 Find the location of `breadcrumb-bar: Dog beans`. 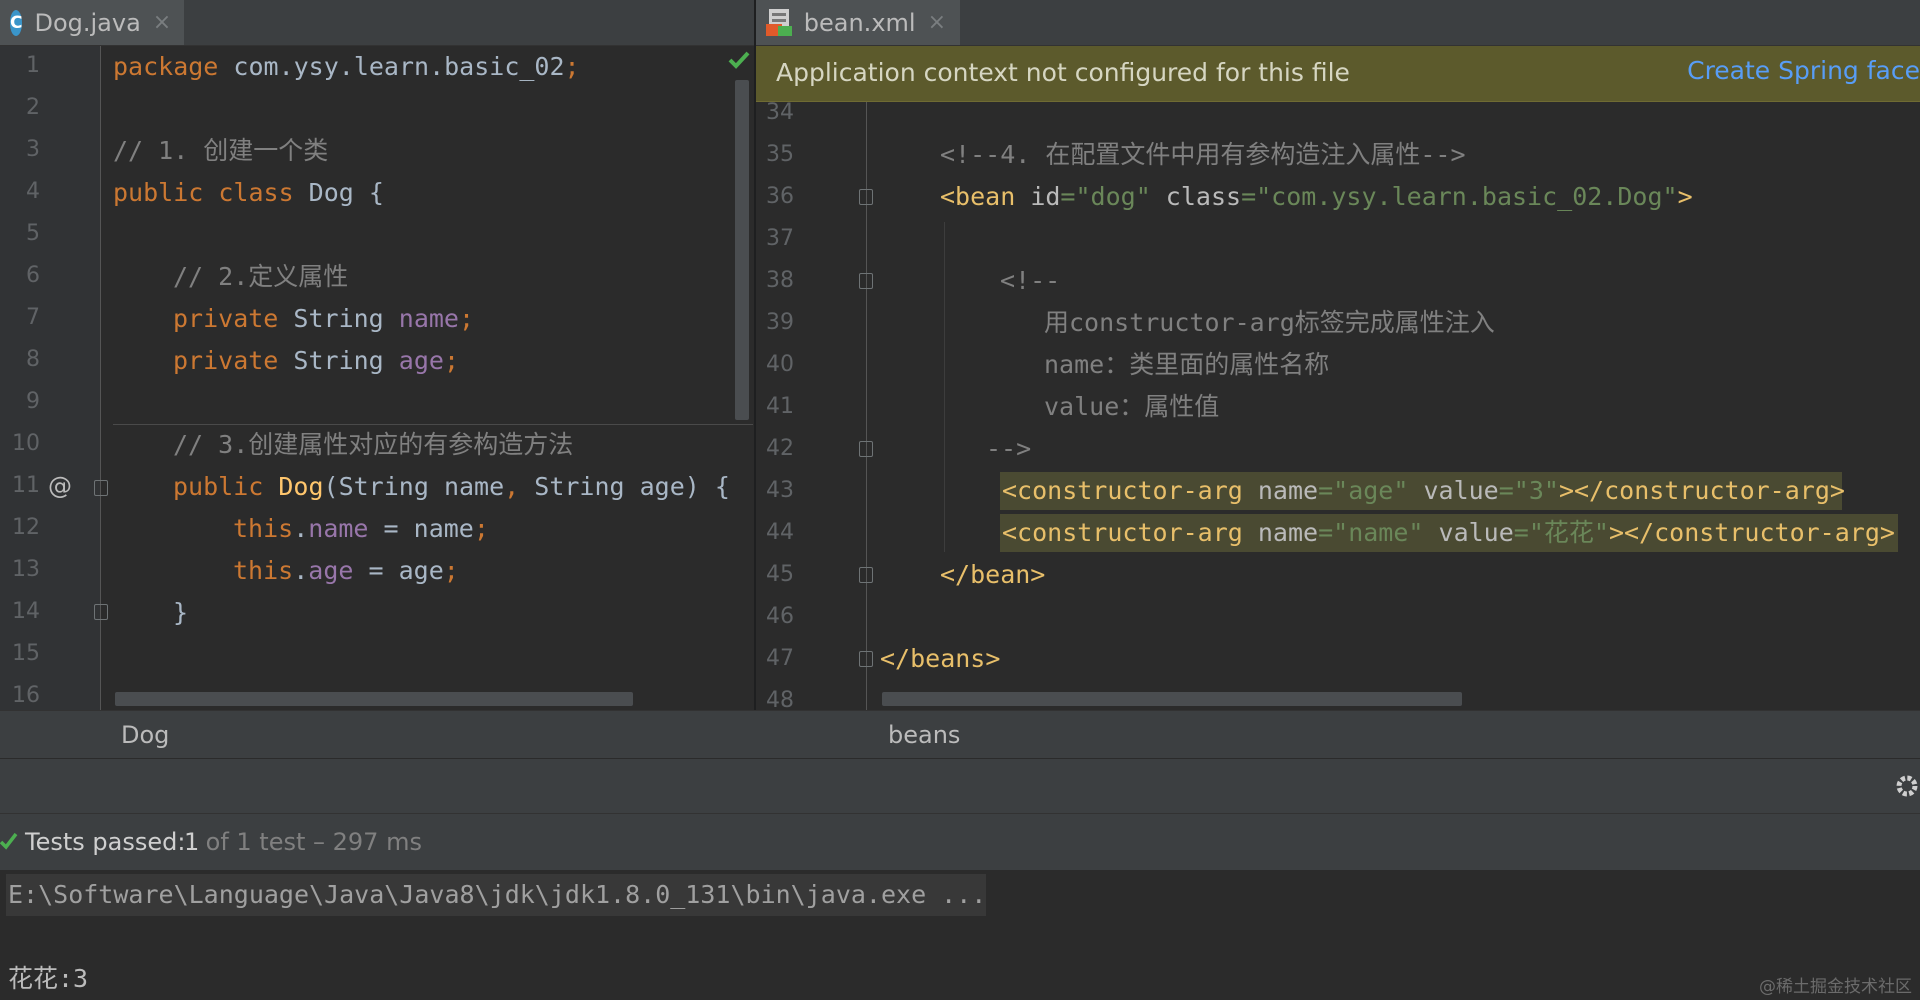

breadcrumb-bar: Dog beans is located at coordinates (960, 734).